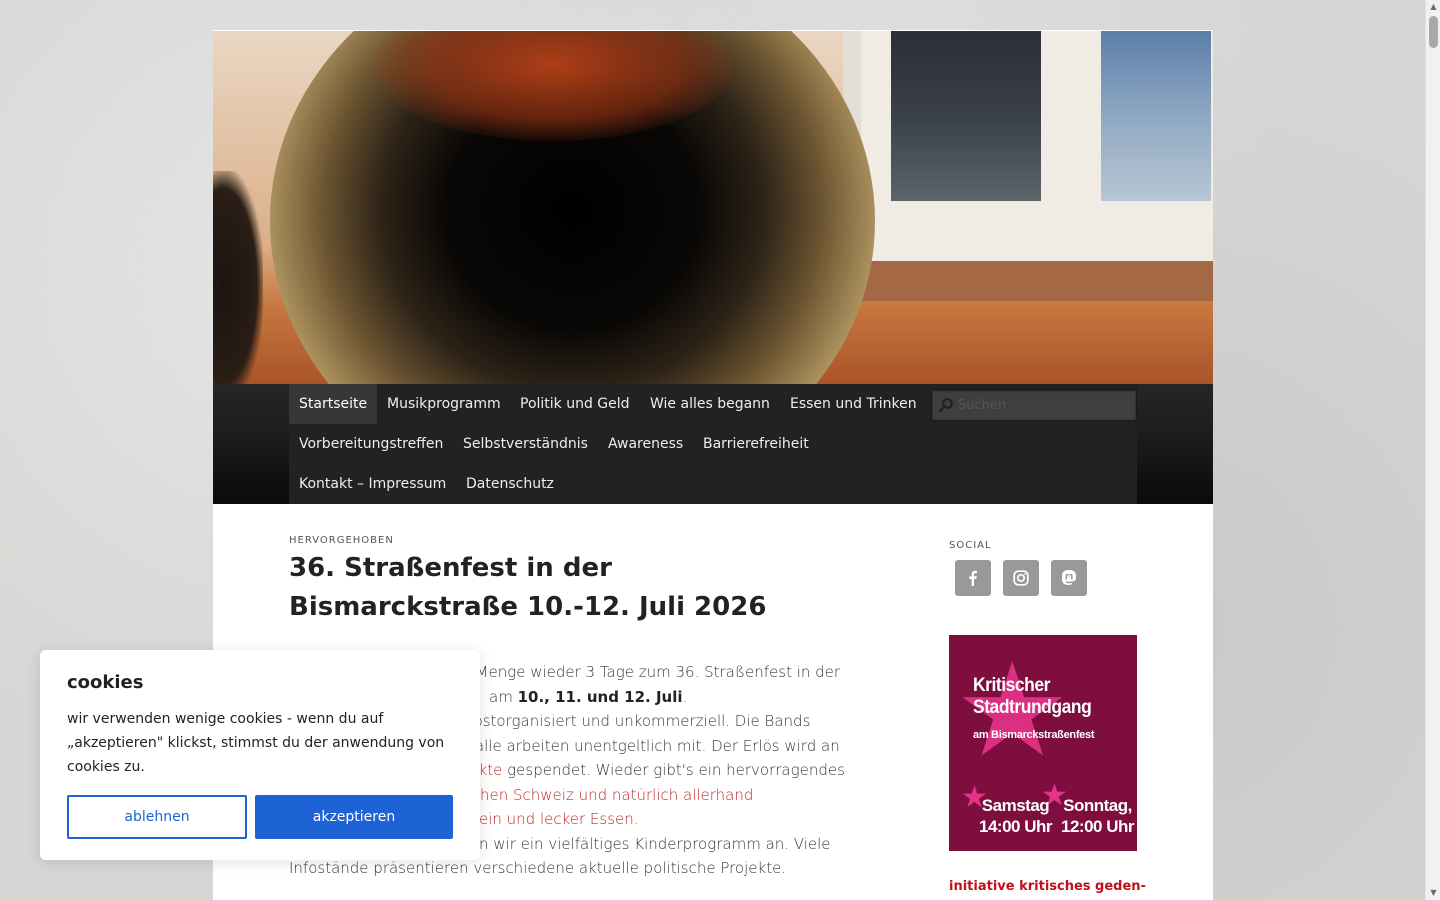  Describe the element at coordinates (853, 404) in the screenshot. I see `nav-item-essen-und-trinken: Essen und Trinken` at that location.